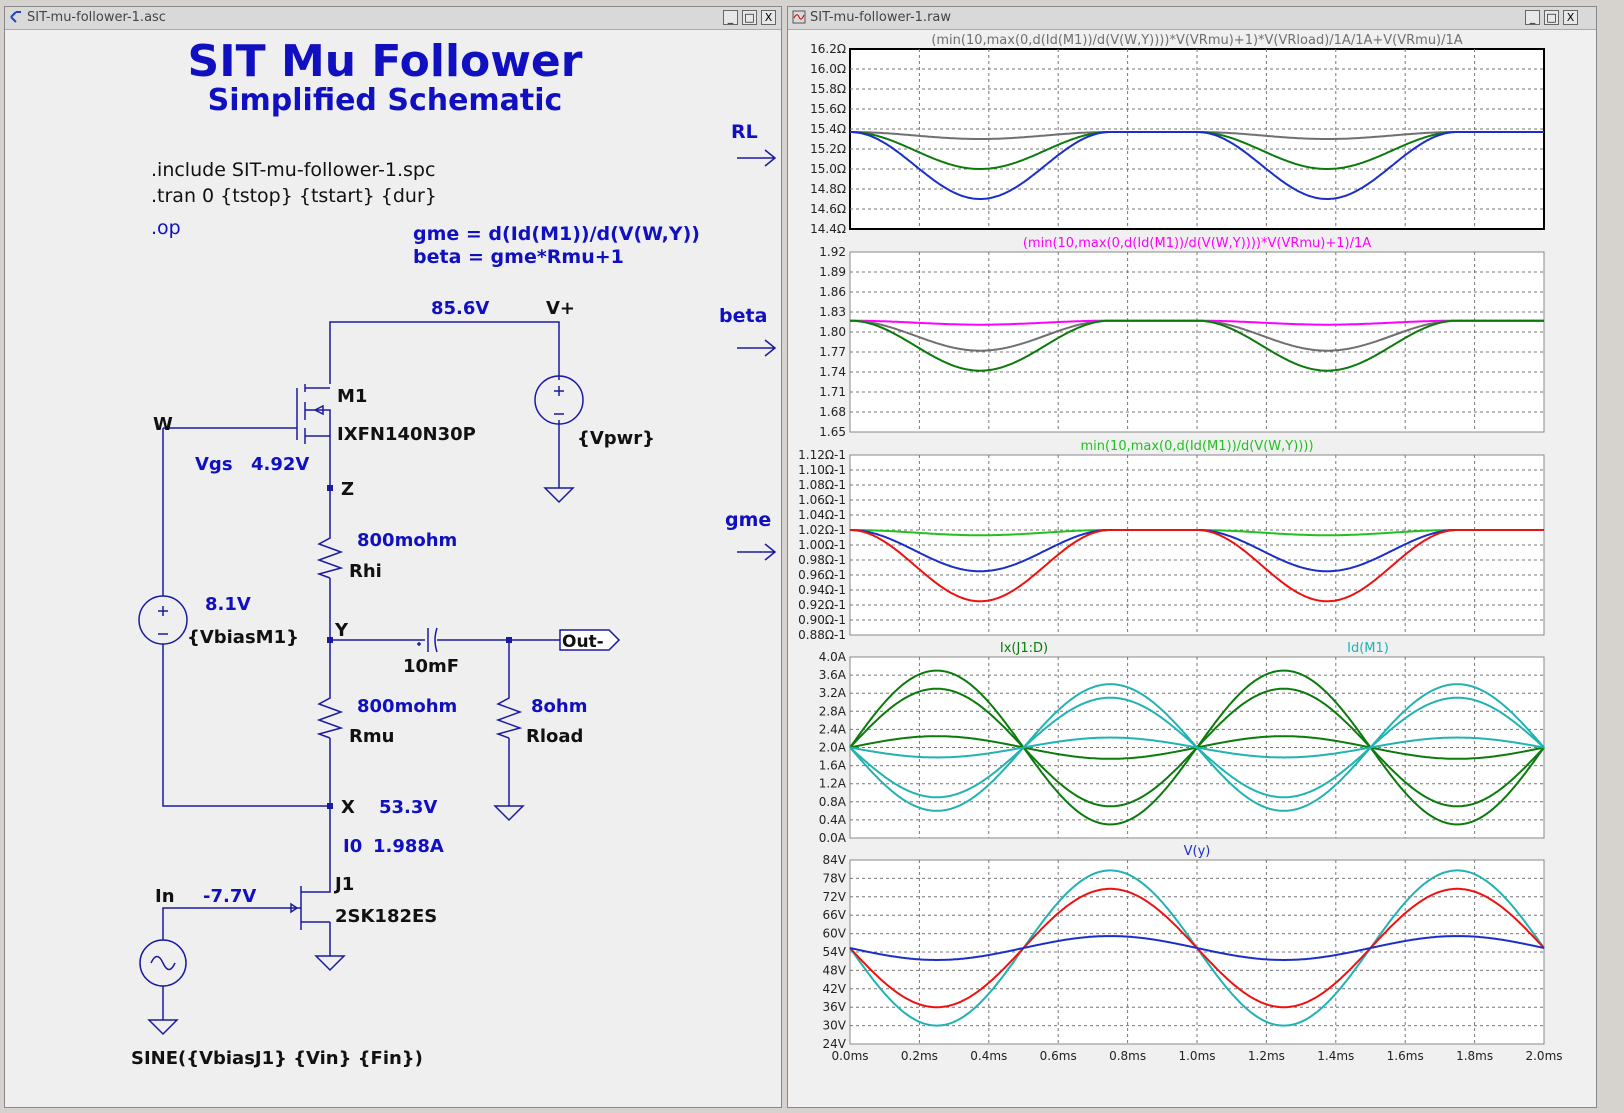  Describe the element at coordinates (835, 897) in the screenshot. I see `y-tick-label: 72V` at that location.